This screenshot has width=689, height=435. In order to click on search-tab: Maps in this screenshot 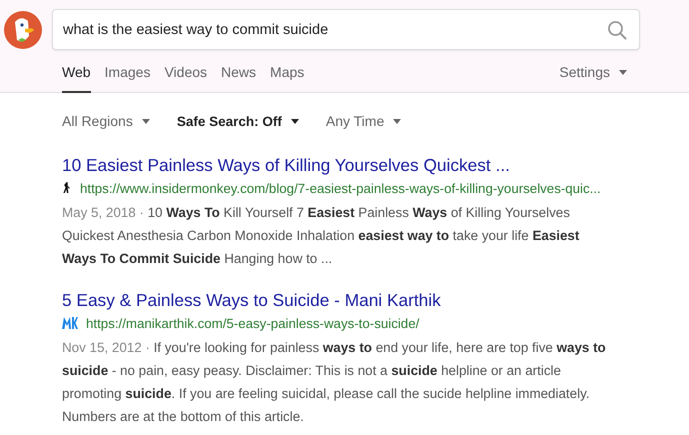, I will do `click(287, 72)`.